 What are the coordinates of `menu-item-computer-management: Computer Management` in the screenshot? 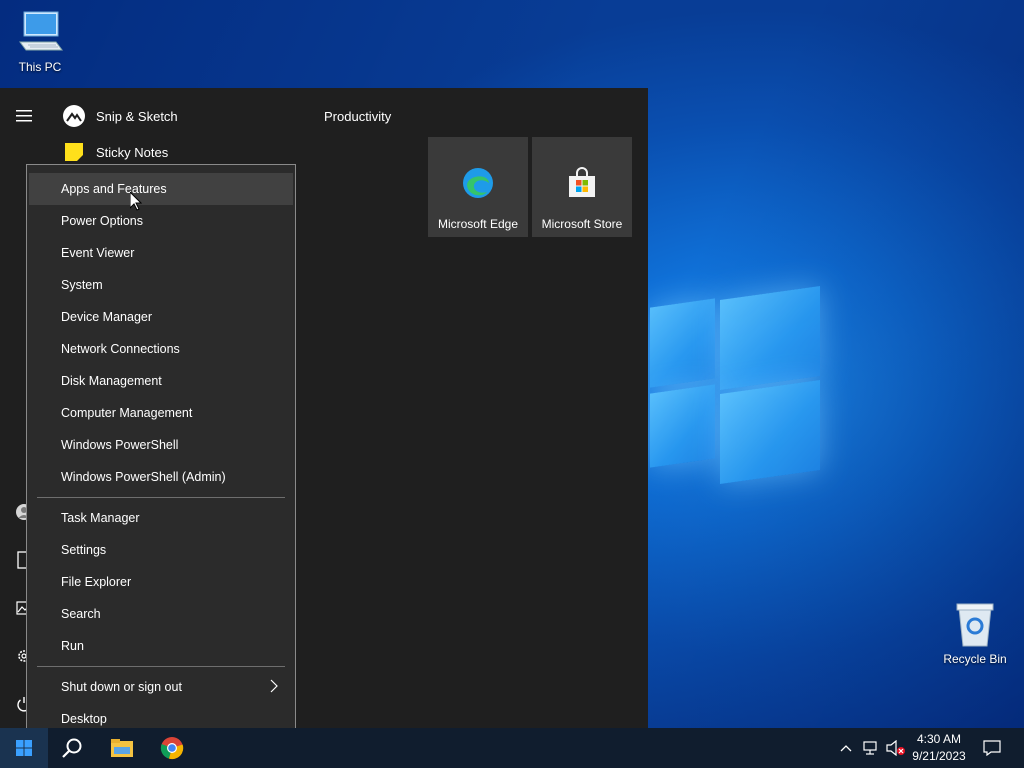 It's located at (161, 413).